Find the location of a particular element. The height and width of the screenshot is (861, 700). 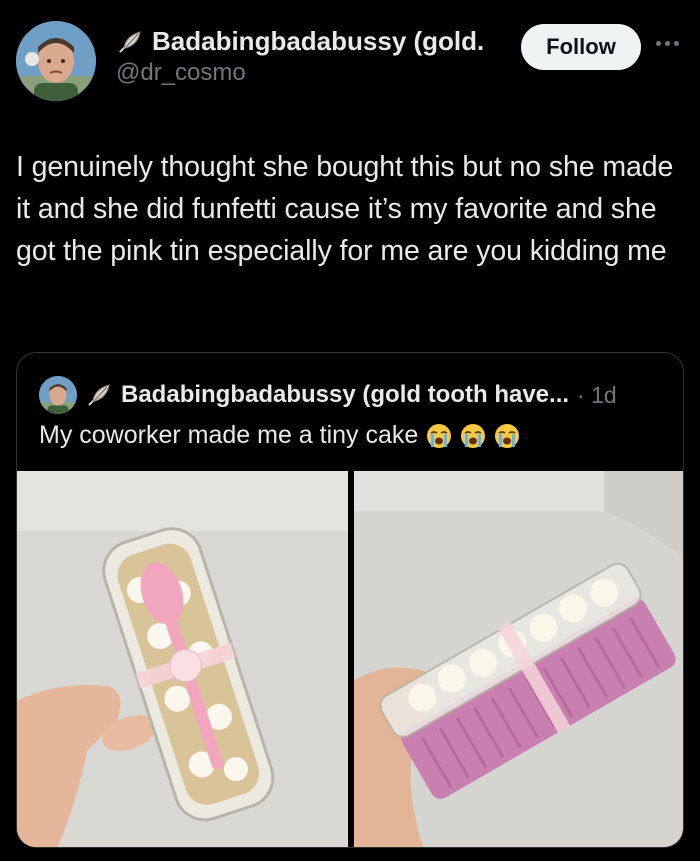

quoted-text: My coworker made me a tiny cake is located at coordinates (229, 435).